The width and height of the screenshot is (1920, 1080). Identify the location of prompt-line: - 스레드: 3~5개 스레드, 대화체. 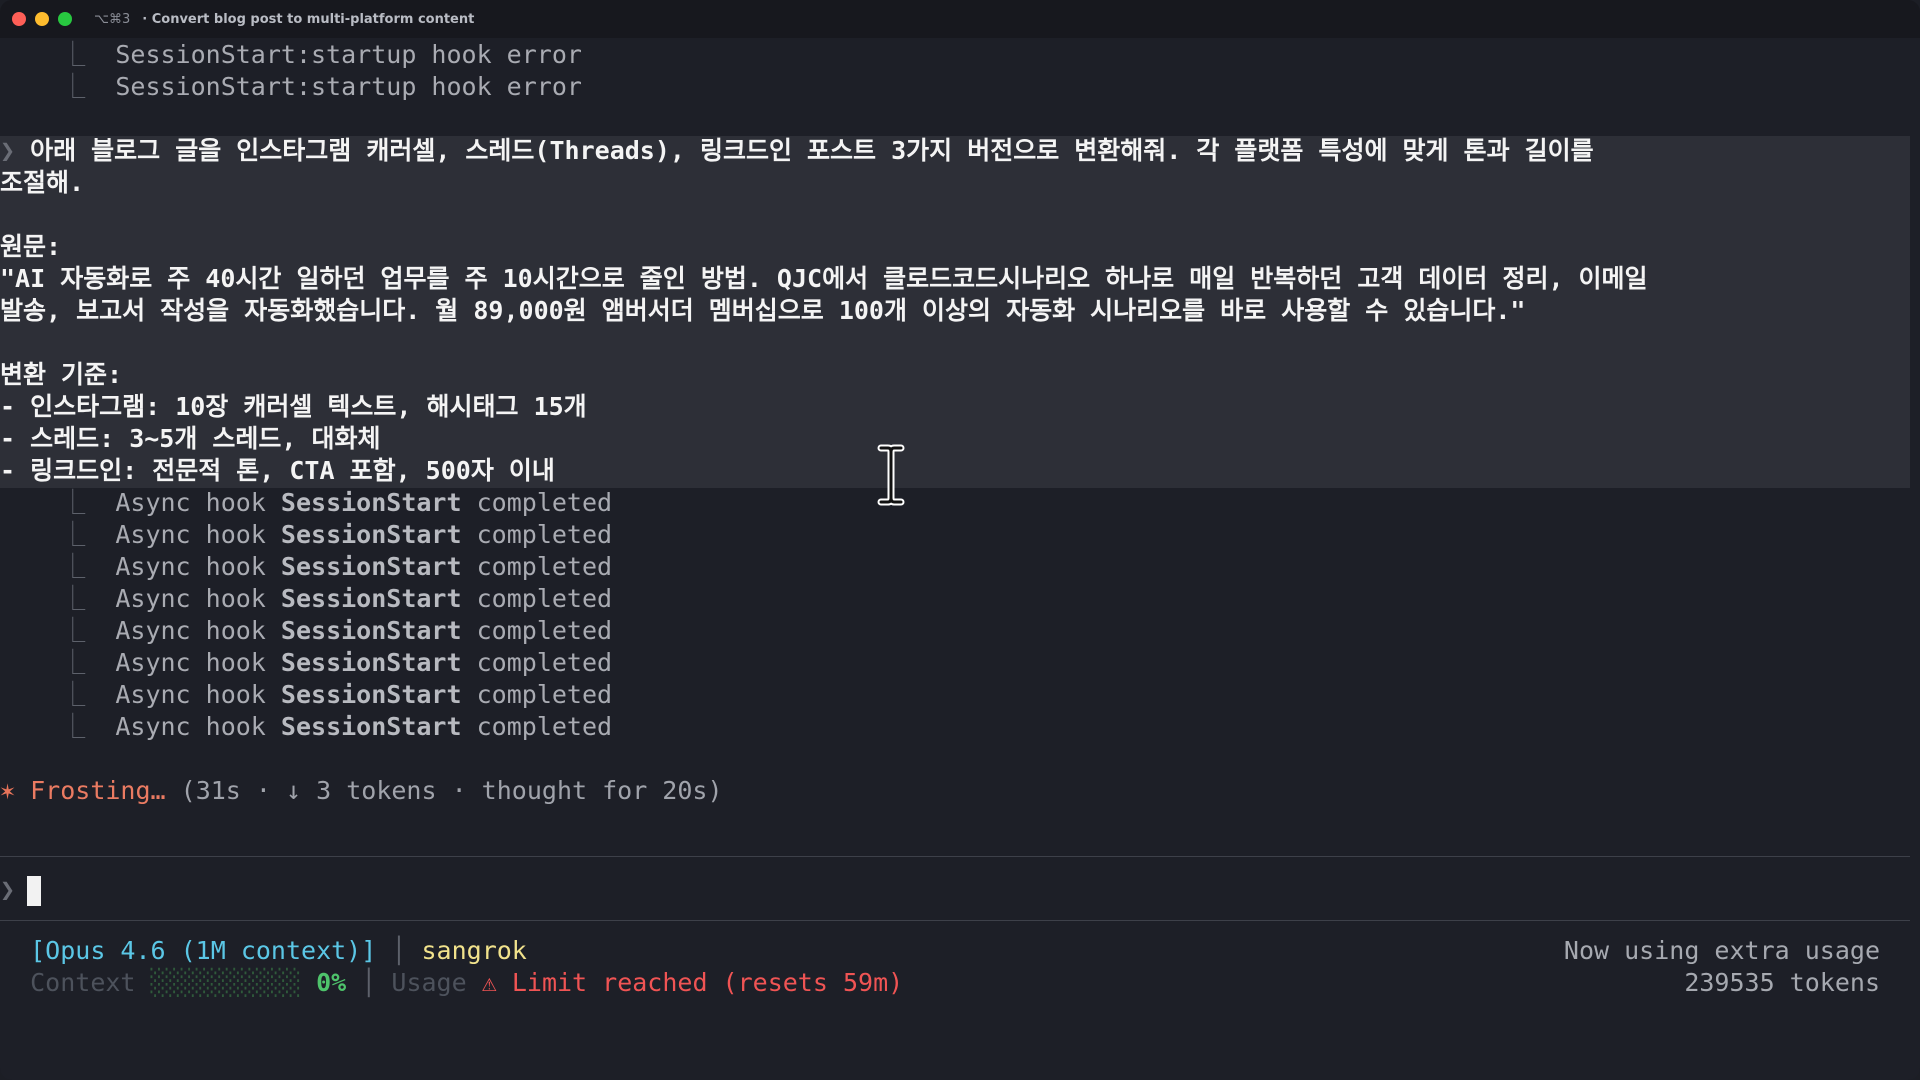
(190, 438).